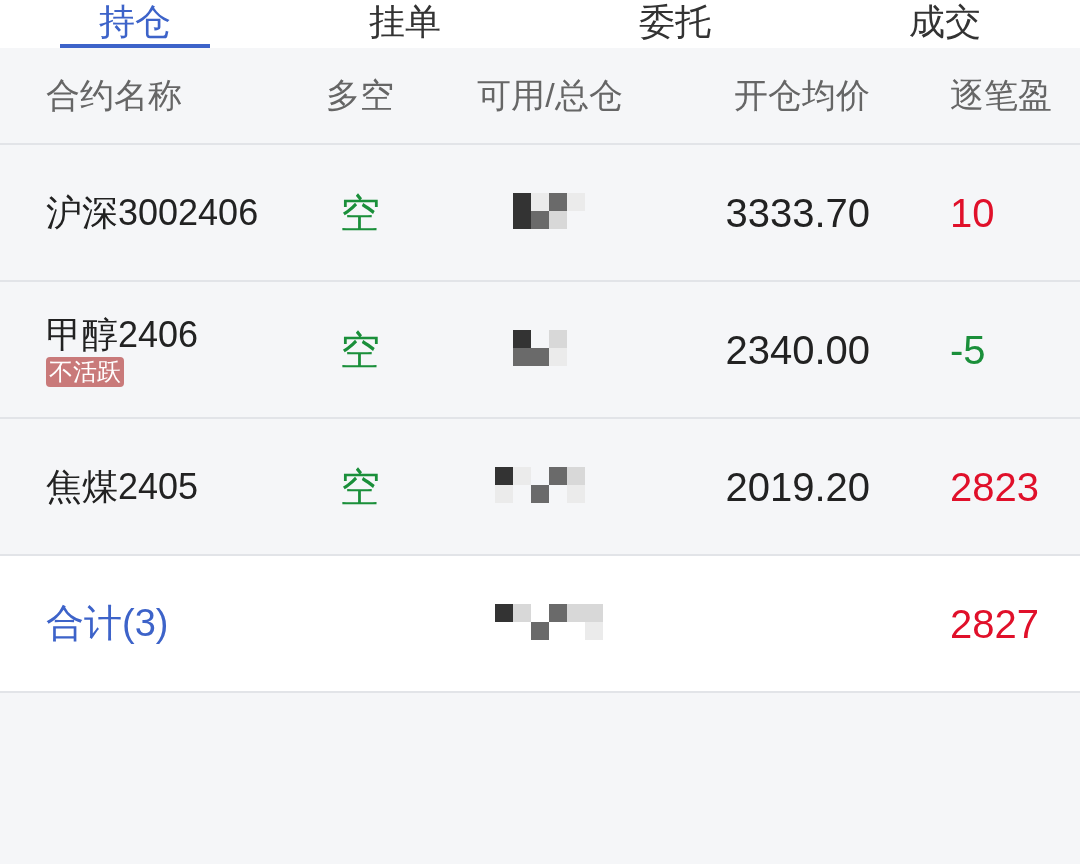 Image resolution: width=1080 pixels, height=864 pixels. Describe the element at coordinates (802, 95) in the screenshot. I see `column-header: 开仓均价` at that location.